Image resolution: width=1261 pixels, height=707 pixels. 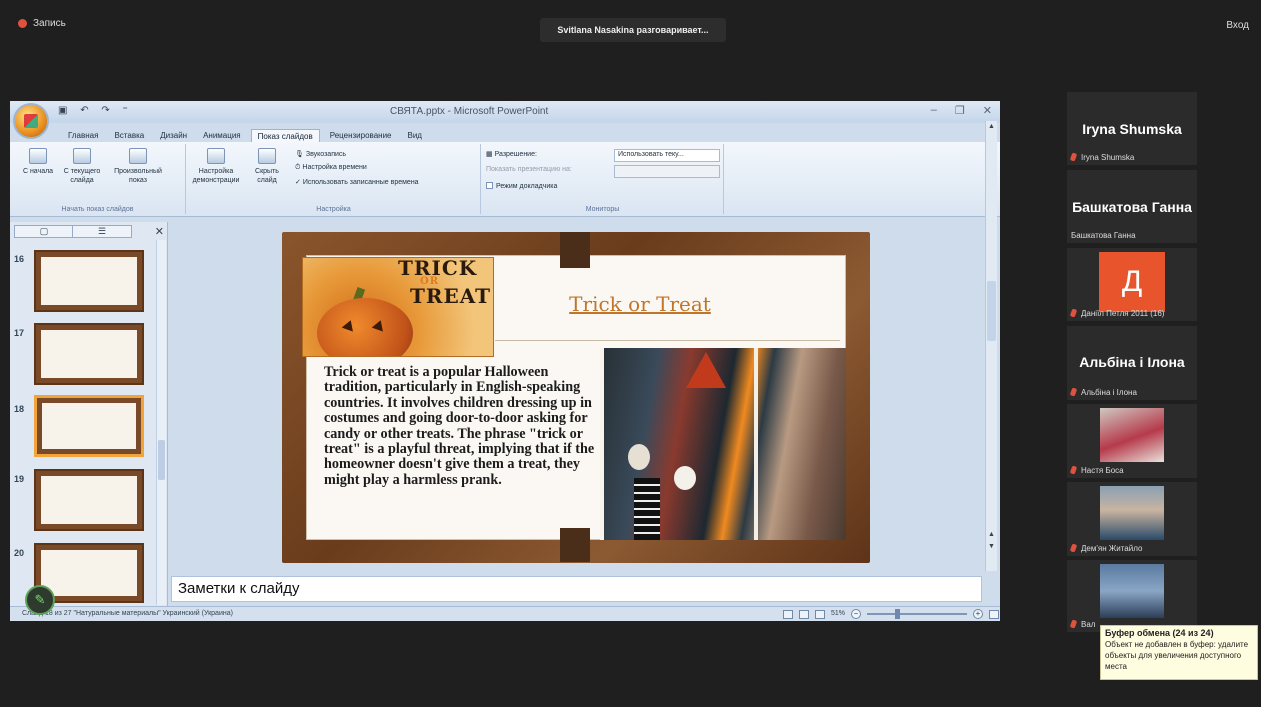 I want to click on close-button: ✕, so click(x=987, y=110).